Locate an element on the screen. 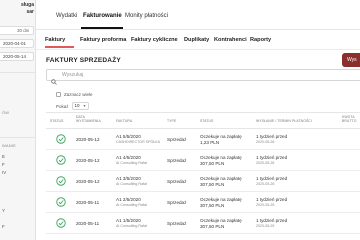 This screenshot has height=240, width=360. search-icon is located at coordinates (54, 81).